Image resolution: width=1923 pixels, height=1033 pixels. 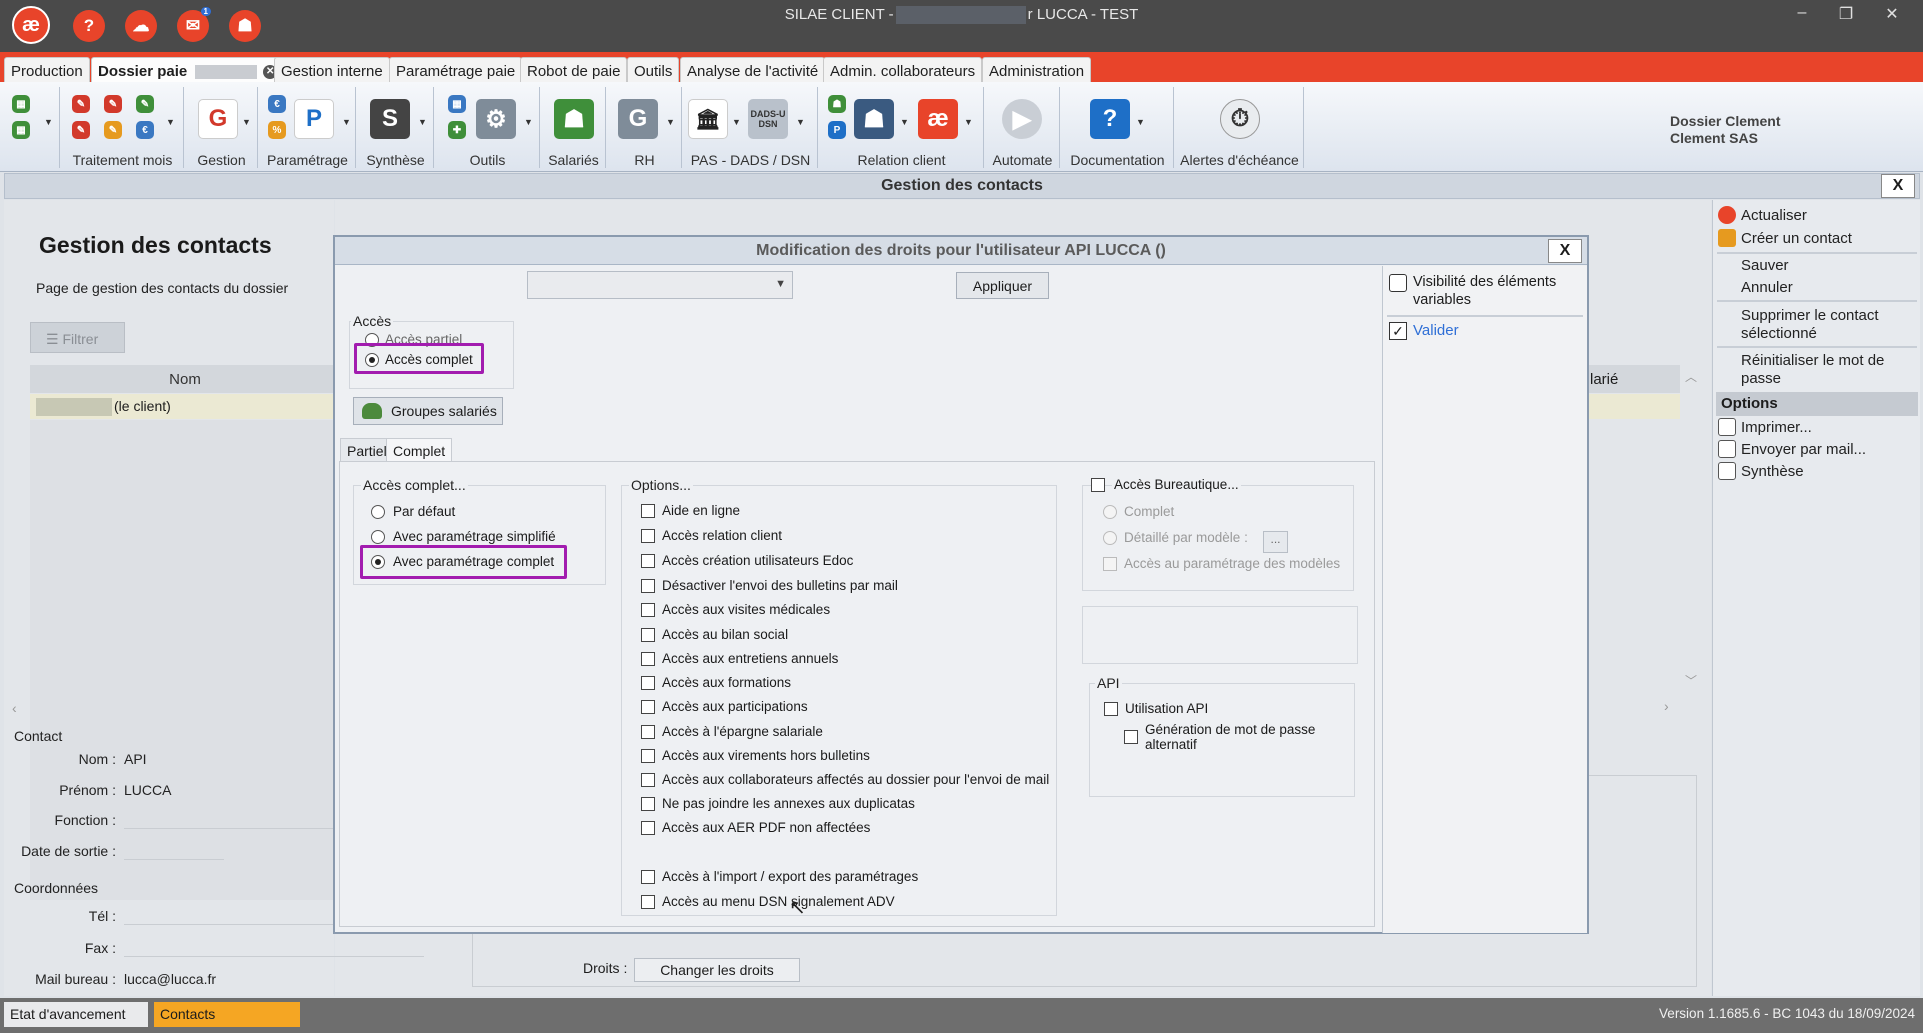 I want to click on date-sortie-field, so click(x=174, y=859).